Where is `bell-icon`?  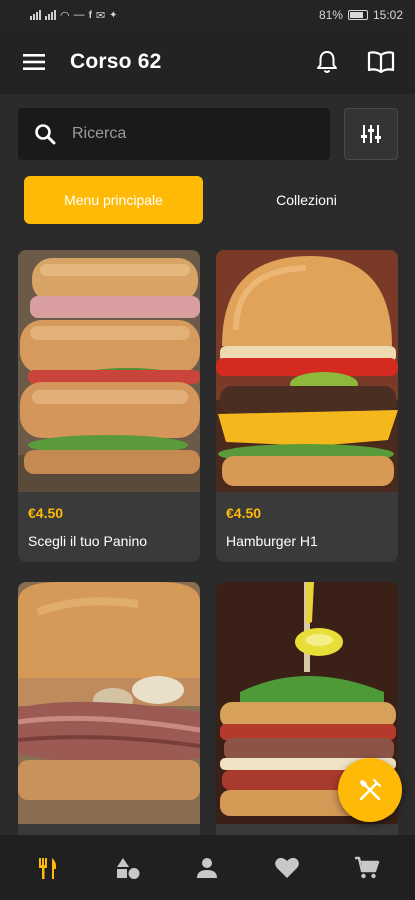
bell-icon is located at coordinates (327, 62).